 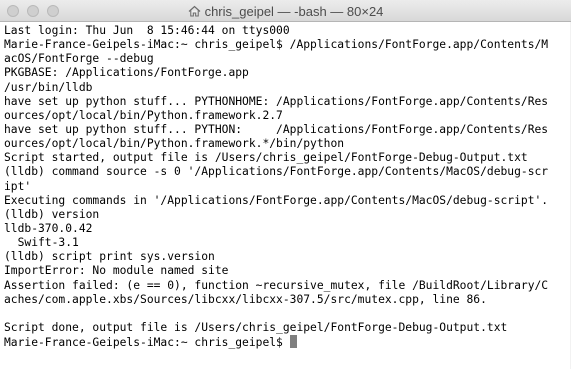 What do you see at coordinates (109, 257) in the screenshot?
I see `terminal-line: (lldb) script print sys.version` at bounding box center [109, 257].